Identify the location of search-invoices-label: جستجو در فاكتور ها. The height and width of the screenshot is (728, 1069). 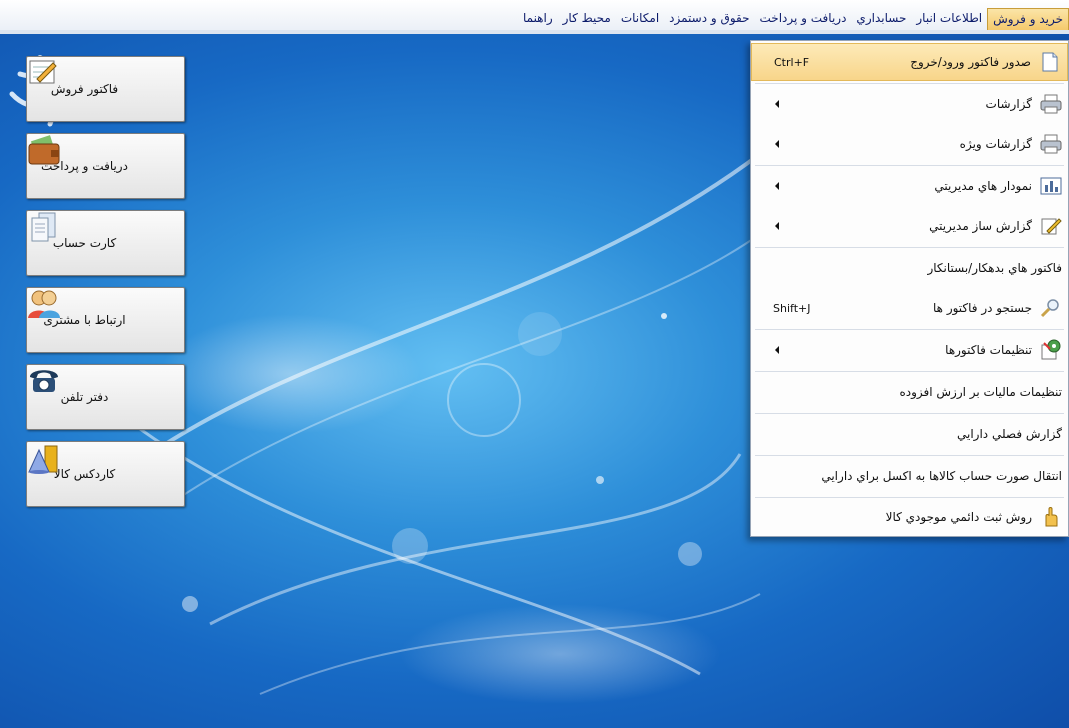
(982, 308).